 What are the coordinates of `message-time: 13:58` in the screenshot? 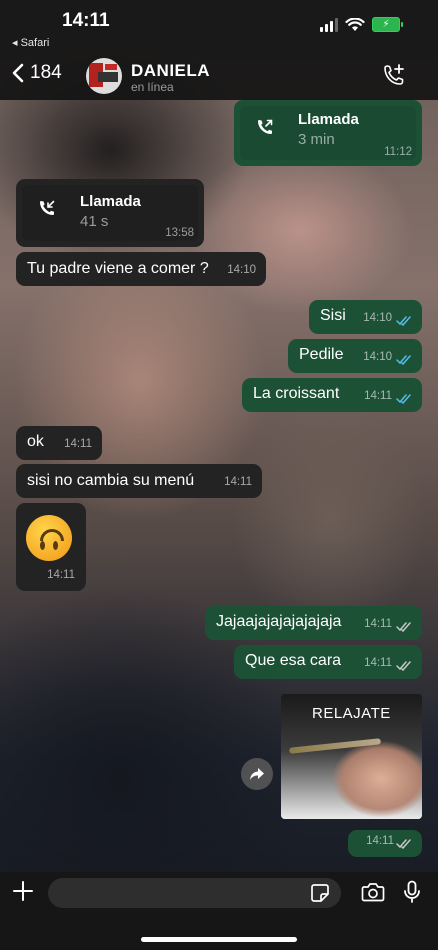 It's located at (179, 233).